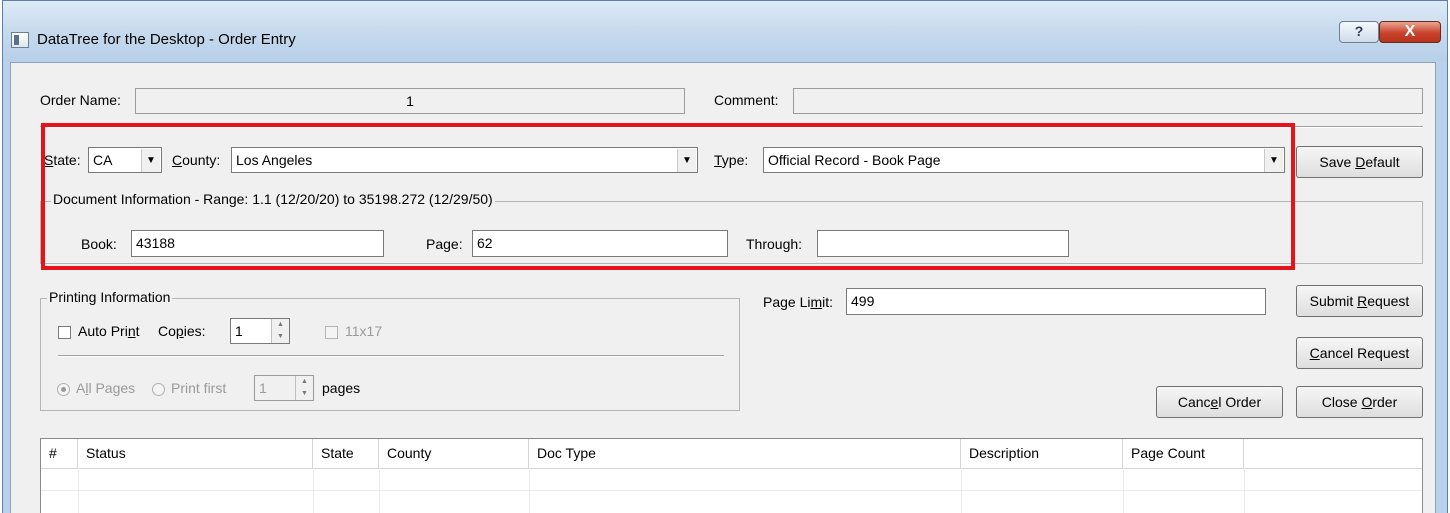 The width and height of the screenshot is (1450, 513). I want to click on county-value: Los Angeles, so click(274, 160).